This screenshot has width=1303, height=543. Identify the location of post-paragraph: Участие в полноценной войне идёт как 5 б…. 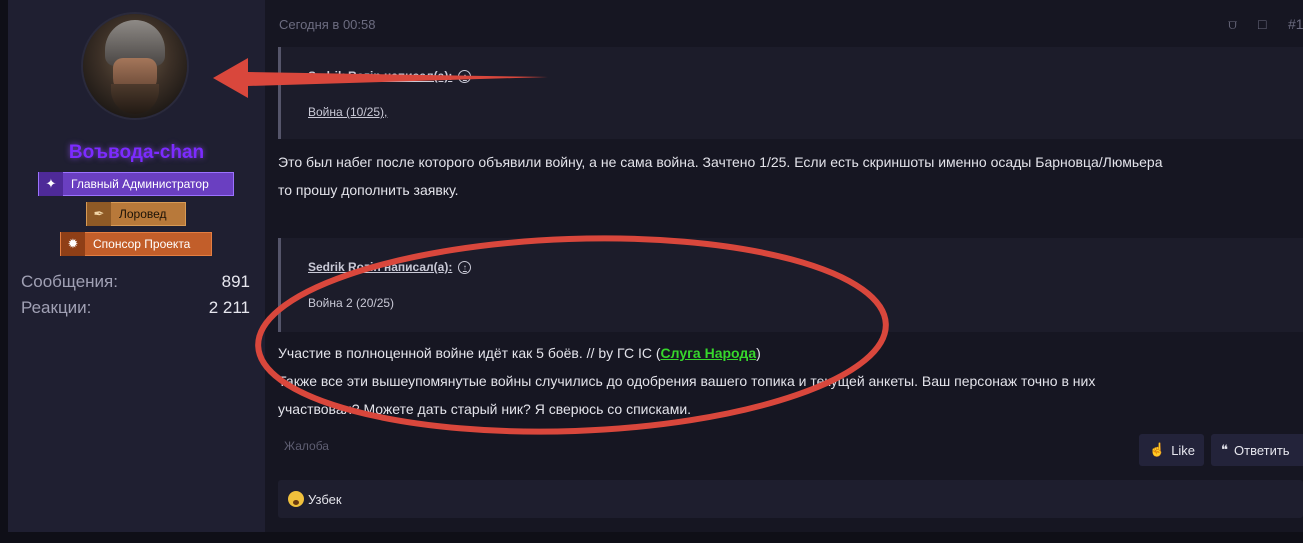
(686, 381).